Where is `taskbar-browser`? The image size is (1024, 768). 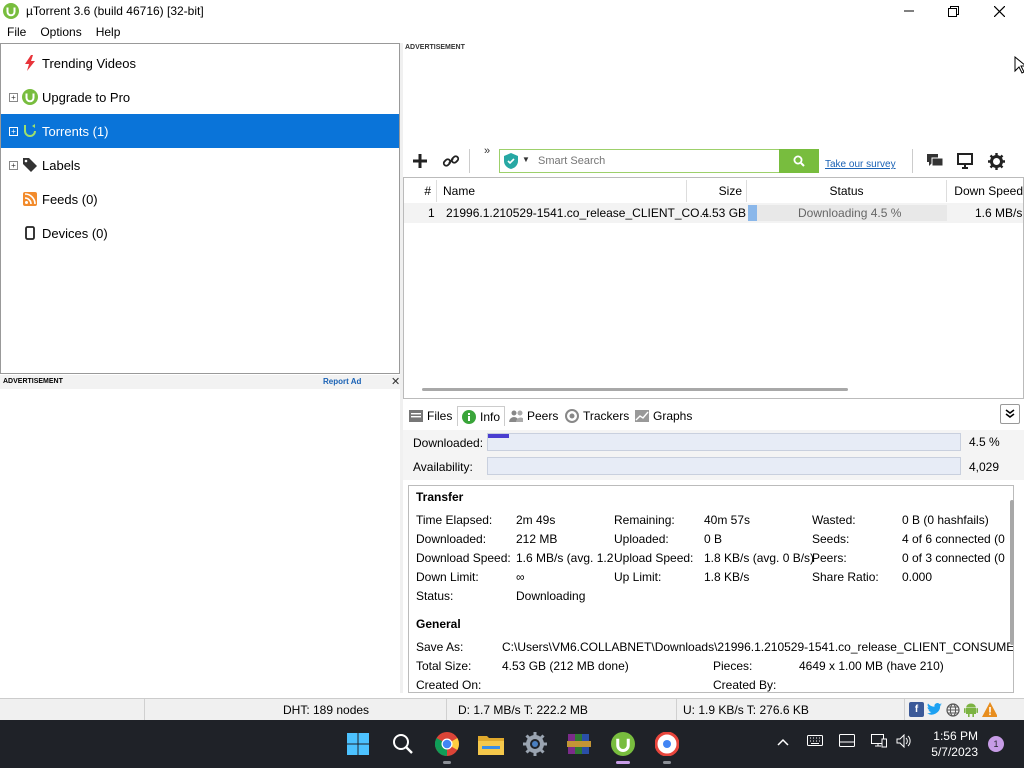
taskbar-browser is located at coordinates (667, 746).